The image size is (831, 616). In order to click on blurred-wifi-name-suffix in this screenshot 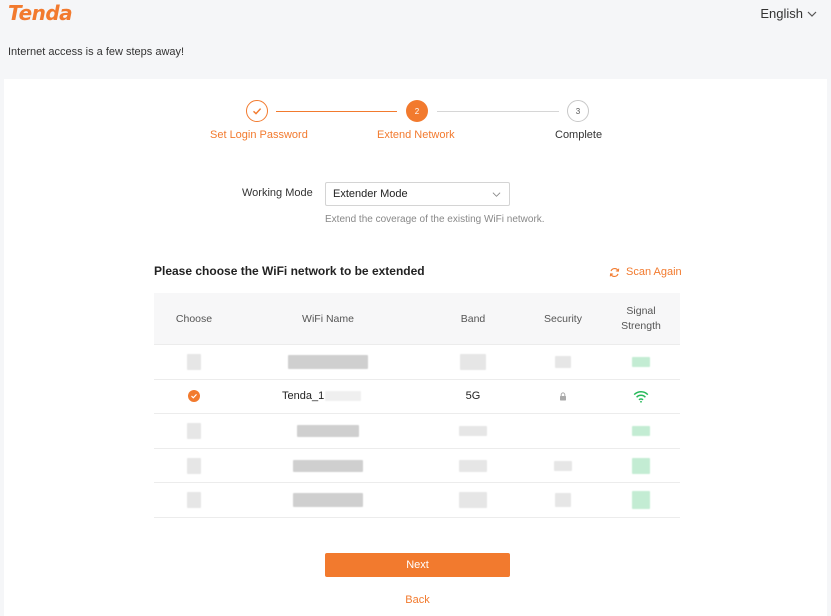, I will do `click(343, 396)`.